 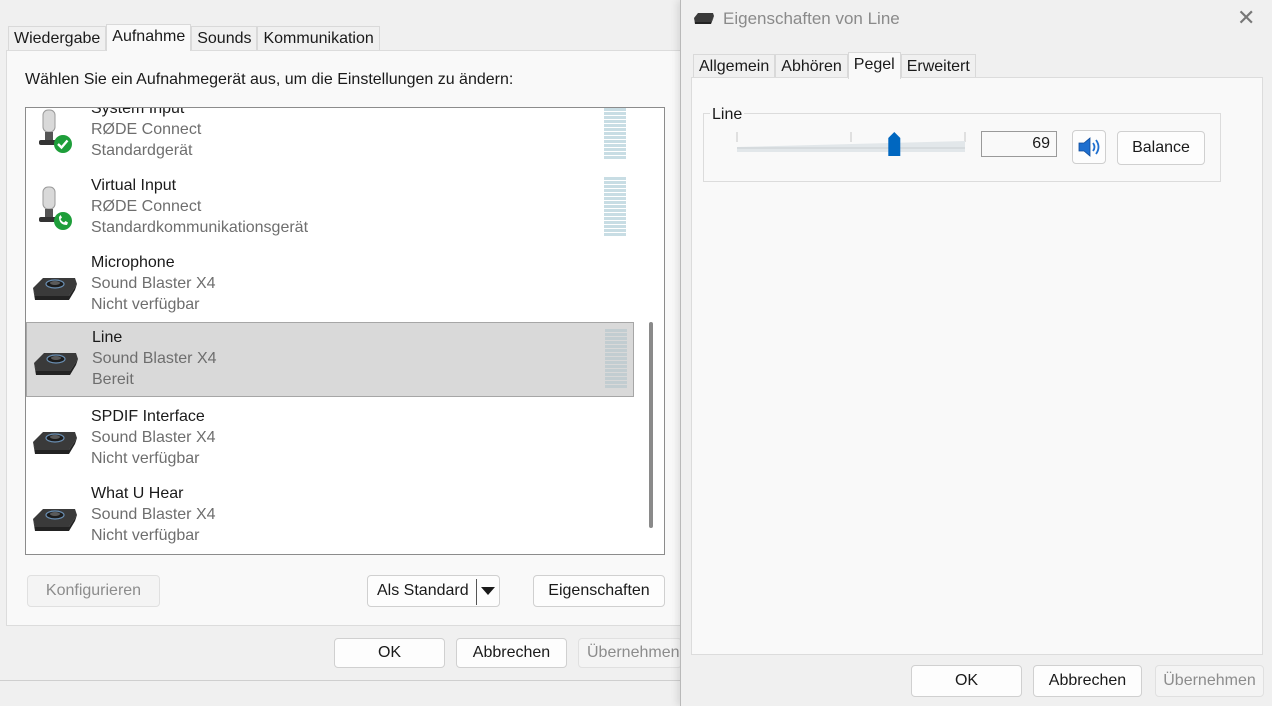 What do you see at coordinates (851, 145) in the screenshot?
I see `level-slider` at bounding box center [851, 145].